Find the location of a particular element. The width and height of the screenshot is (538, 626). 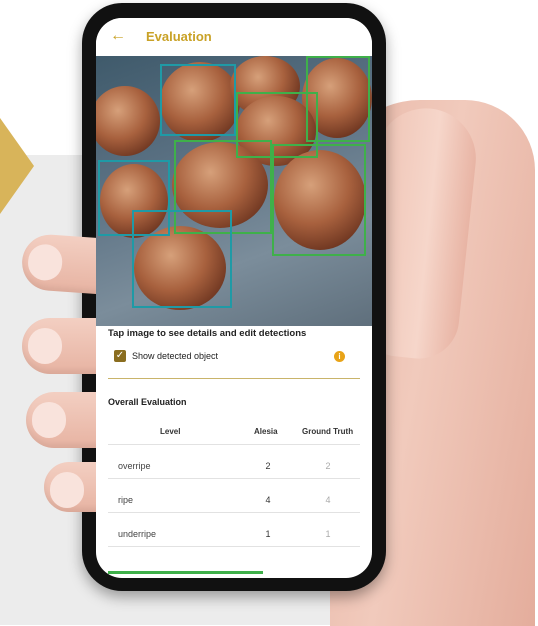

row-gt-overripe: 2 is located at coordinates (328, 466).